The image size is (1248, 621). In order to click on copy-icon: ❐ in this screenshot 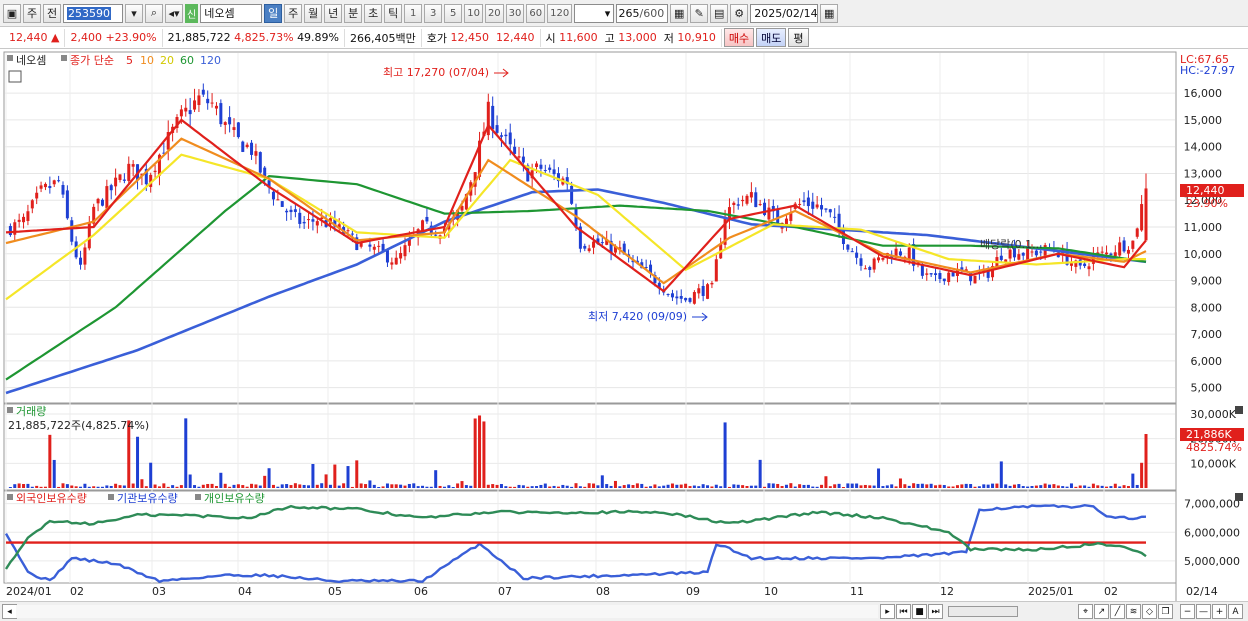, I will do `click(1165, 611)`.